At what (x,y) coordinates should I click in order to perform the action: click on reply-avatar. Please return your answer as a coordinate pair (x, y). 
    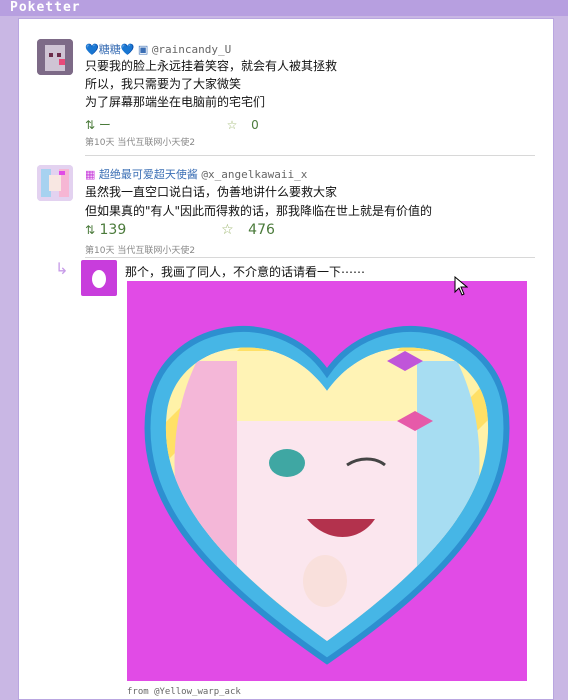
    Looking at the image, I should click on (99, 278).